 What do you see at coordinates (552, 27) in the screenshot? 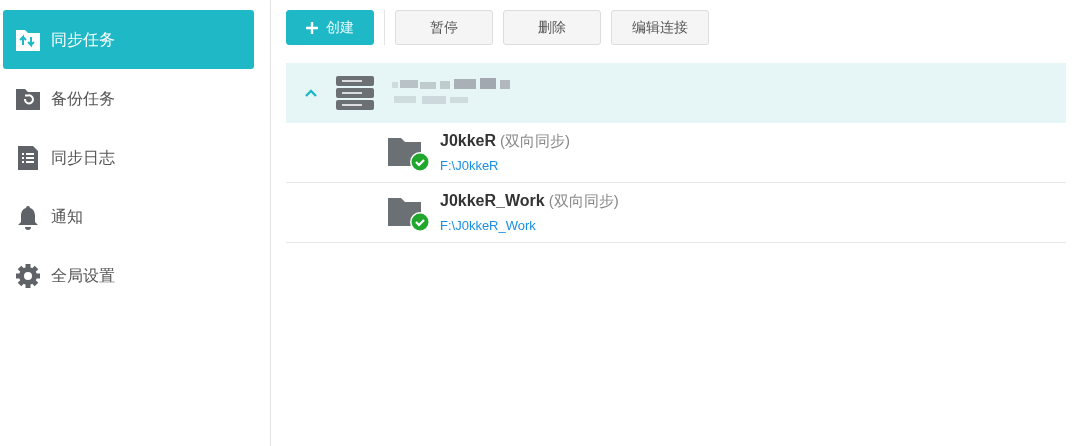
I see `toolbar-button: 删除` at bounding box center [552, 27].